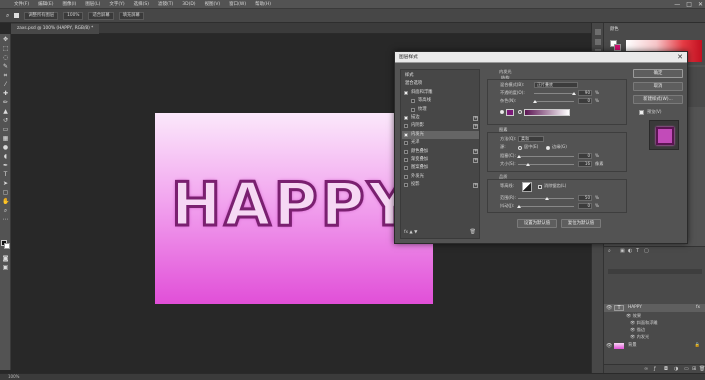 This screenshot has height=380, width=705. Describe the element at coordinates (475, 126) in the screenshot. I see `add-inner-shadow-icon: +` at that location.